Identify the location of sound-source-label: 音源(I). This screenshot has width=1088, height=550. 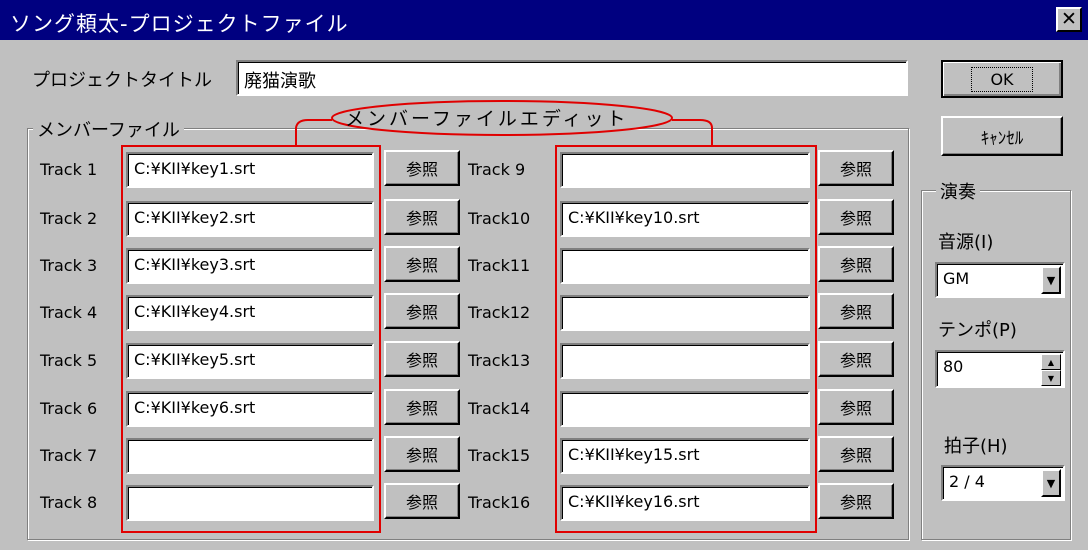
(966, 242).